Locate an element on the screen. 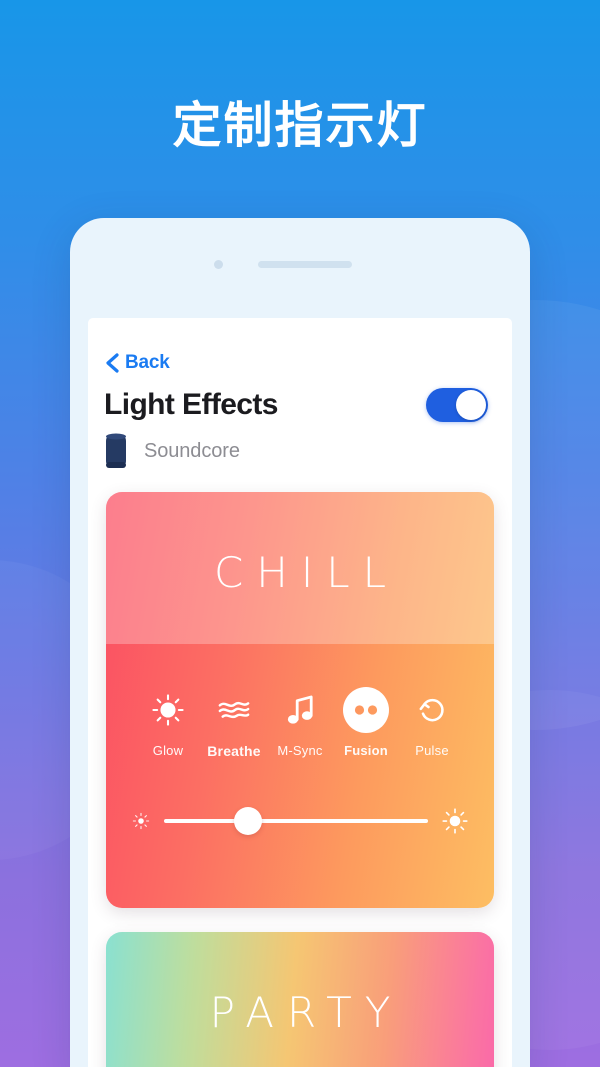 The height and width of the screenshot is (1067, 600). sun-icon is located at coordinates (168, 710).